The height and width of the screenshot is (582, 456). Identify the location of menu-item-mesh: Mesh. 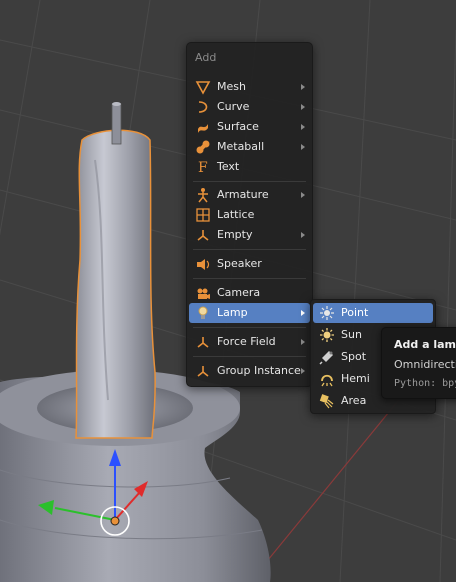
(249, 87).